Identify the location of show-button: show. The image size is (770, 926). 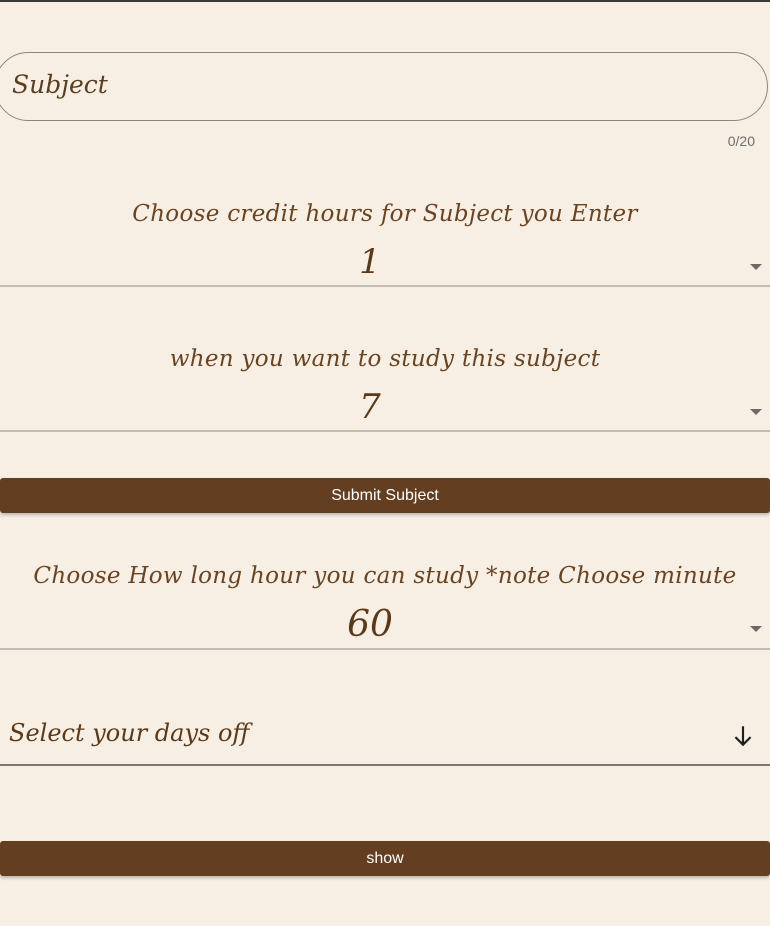
(385, 858).